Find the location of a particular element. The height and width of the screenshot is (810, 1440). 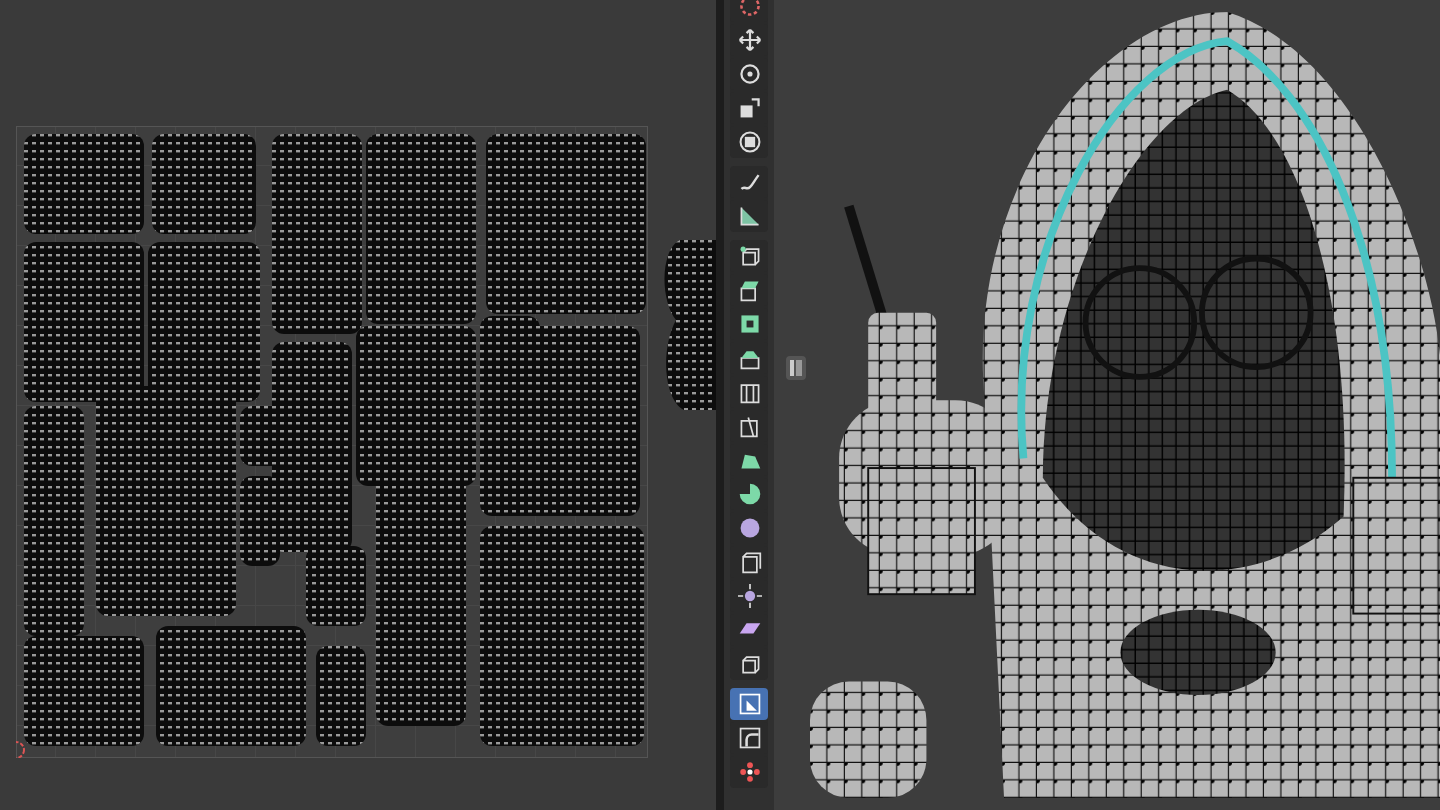

vertices-icon is located at coordinates (749, 772).